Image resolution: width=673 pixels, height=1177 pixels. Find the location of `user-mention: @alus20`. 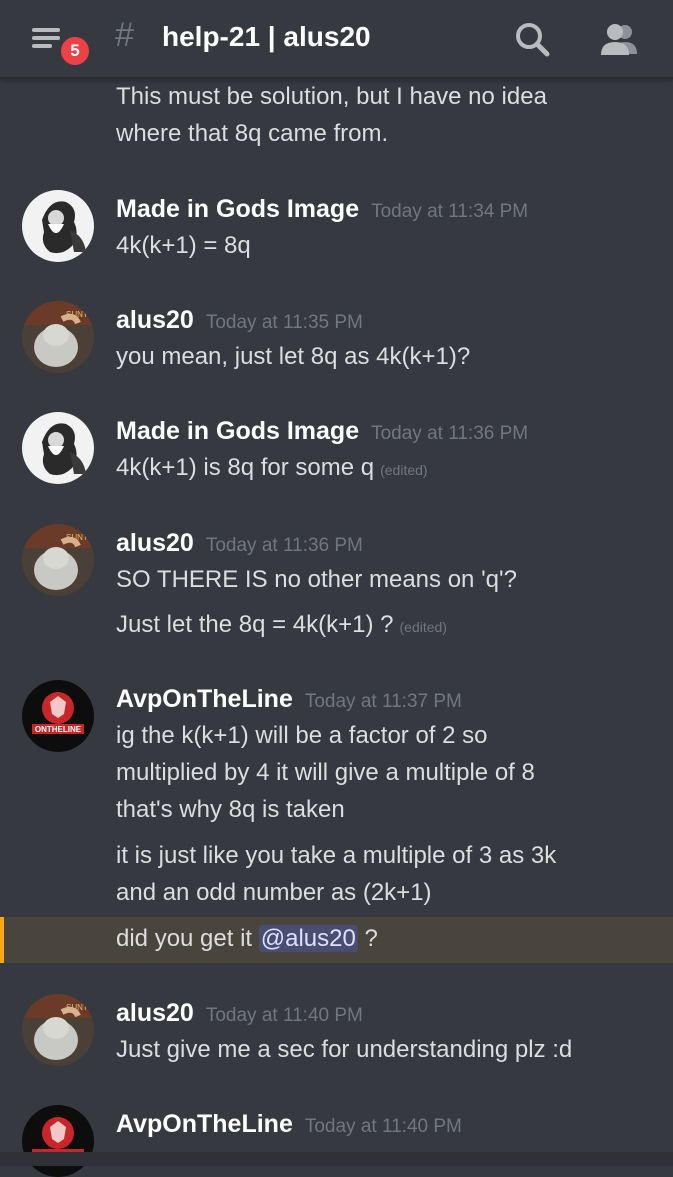

user-mention: @alus20 is located at coordinates (308, 938).